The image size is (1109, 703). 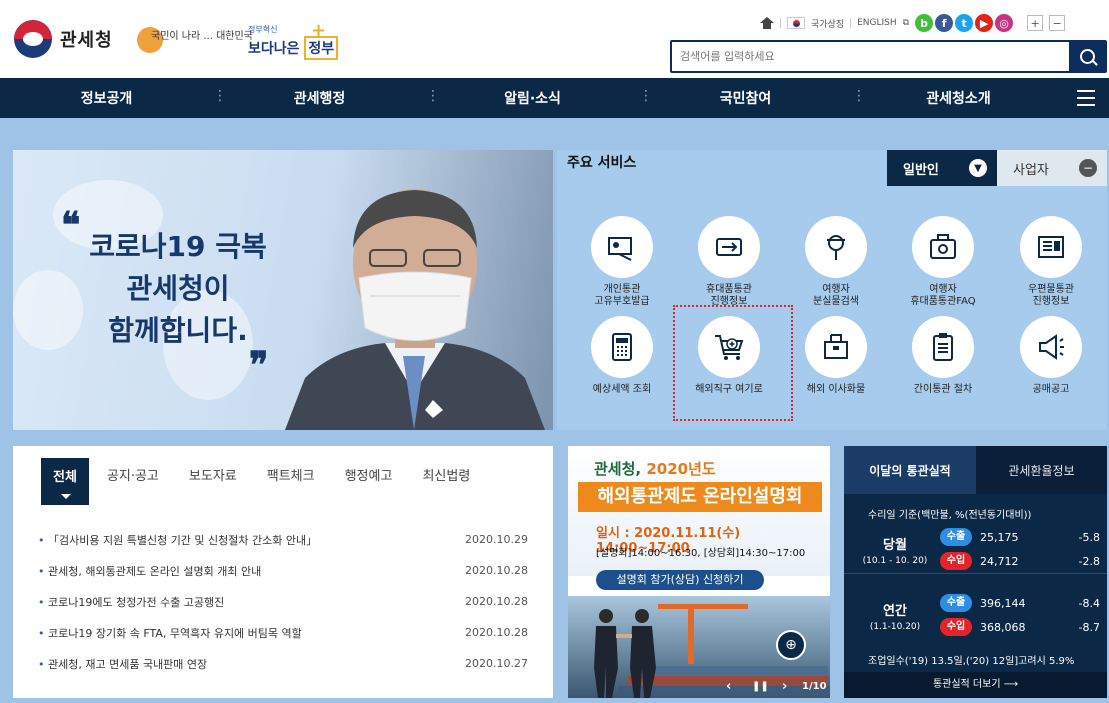 What do you see at coordinates (827, 23) in the screenshot?
I see `national-symbol-link: 국가상징` at bounding box center [827, 23].